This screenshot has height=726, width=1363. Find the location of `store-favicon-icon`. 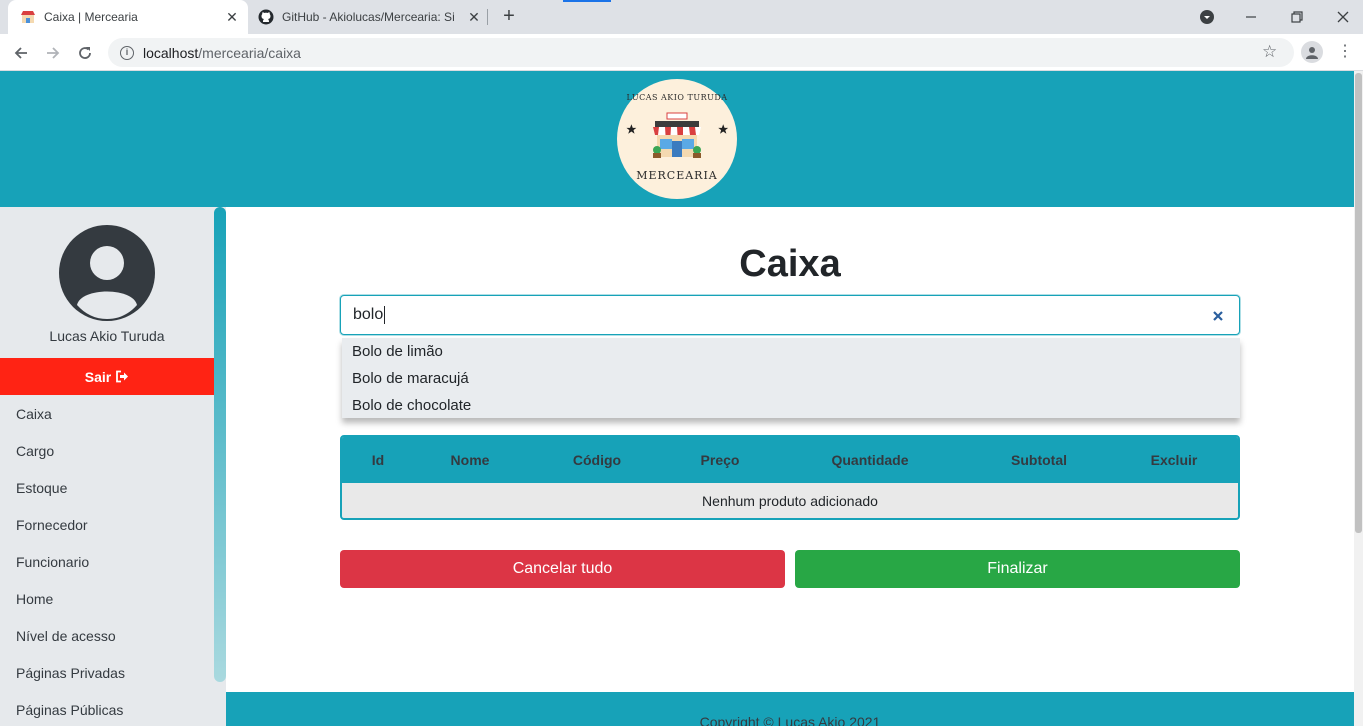

store-favicon-icon is located at coordinates (28, 17).